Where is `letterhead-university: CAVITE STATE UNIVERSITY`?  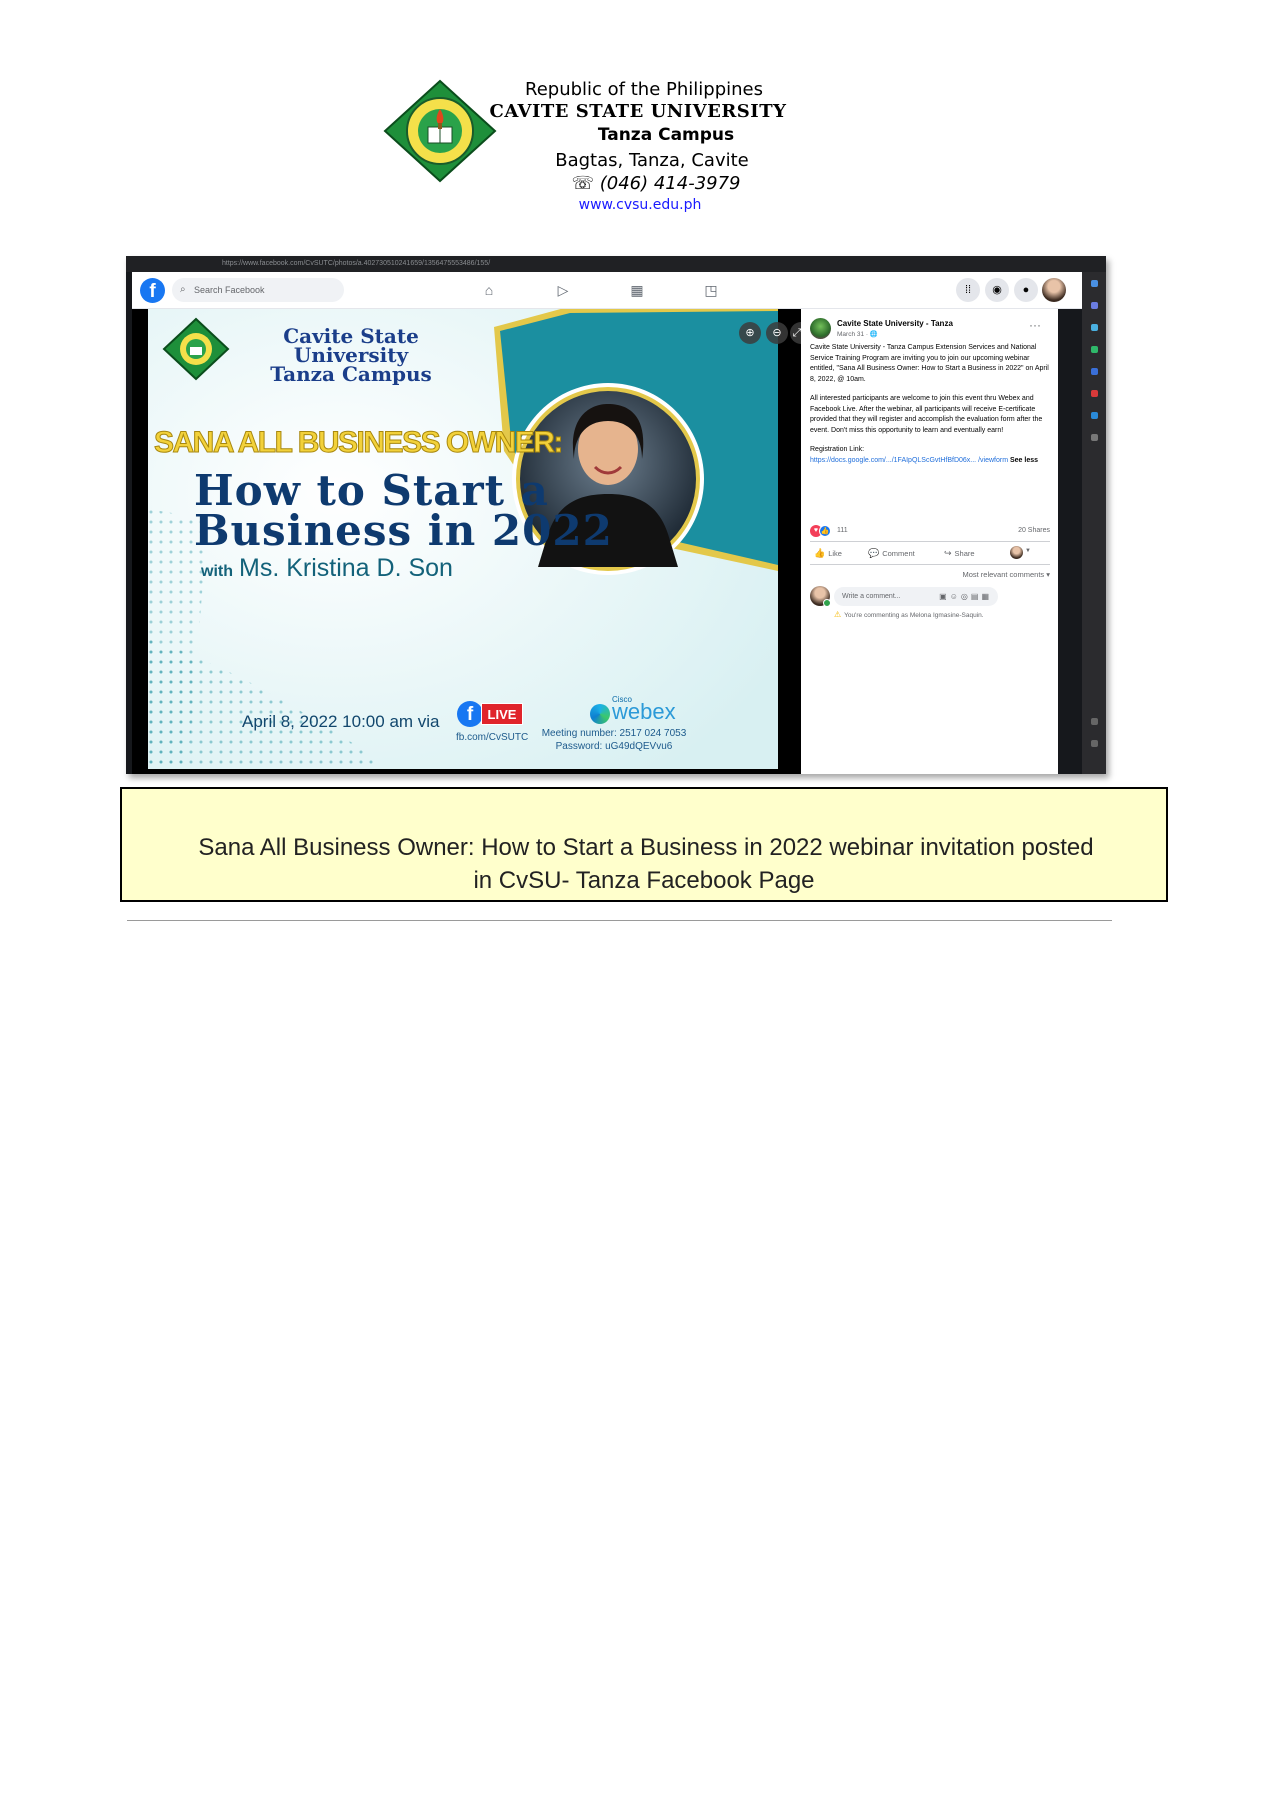
letterhead-university: CAVITE STATE UNIVERSITY is located at coordinates (638, 111).